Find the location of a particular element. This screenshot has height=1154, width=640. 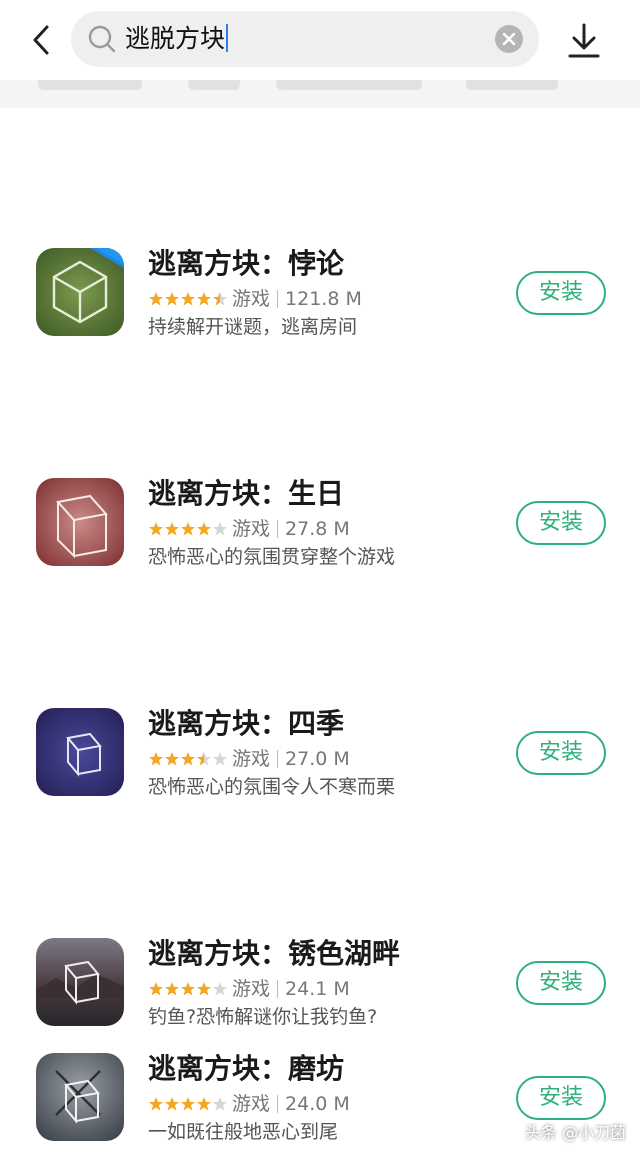

back-button is located at coordinates (42, 40).